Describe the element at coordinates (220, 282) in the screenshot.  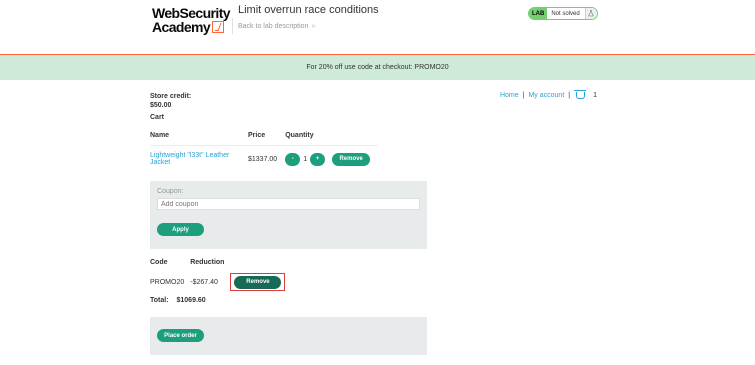
I see `applied-coupon-row: PROMO20 -$267.40 Remove` at that location.